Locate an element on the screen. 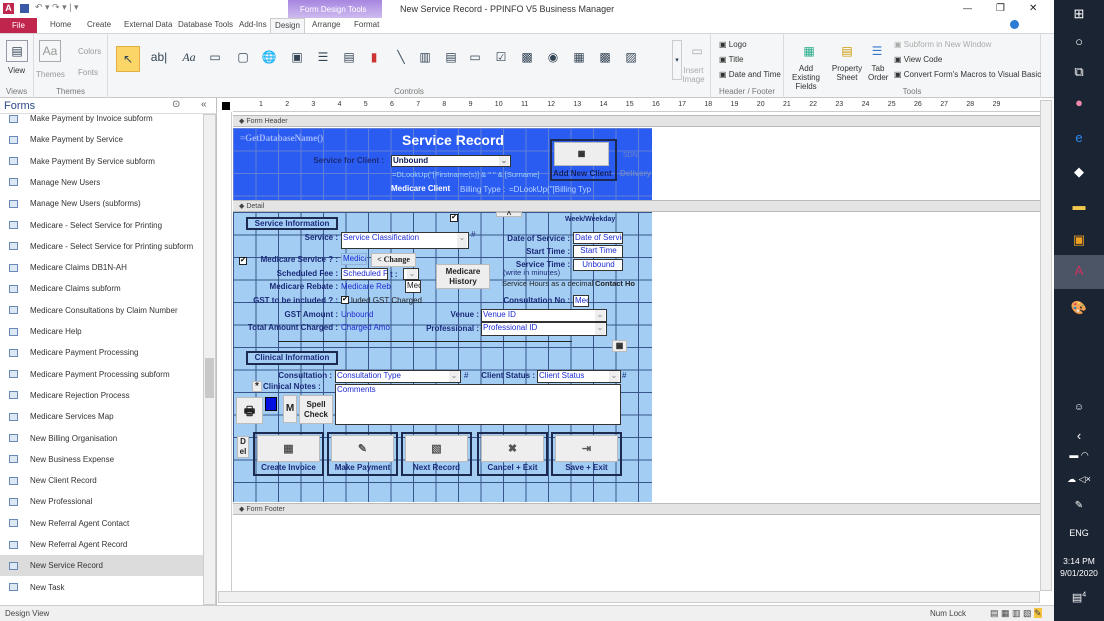  tab-format: Format is located at coordinates (366, 24).